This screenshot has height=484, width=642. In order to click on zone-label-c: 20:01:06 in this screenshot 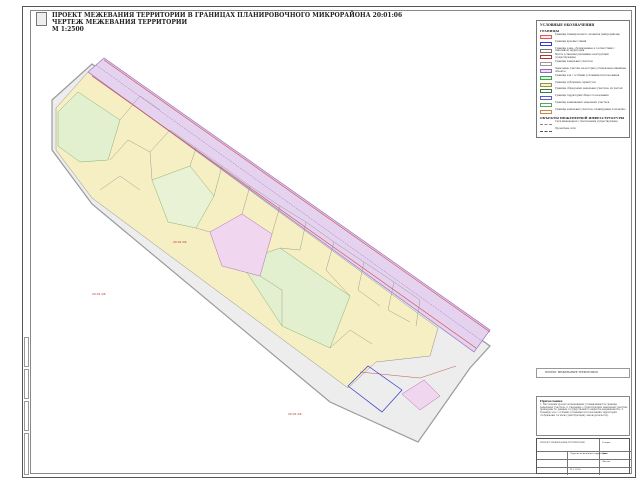, I will do `click(295, 414)`.